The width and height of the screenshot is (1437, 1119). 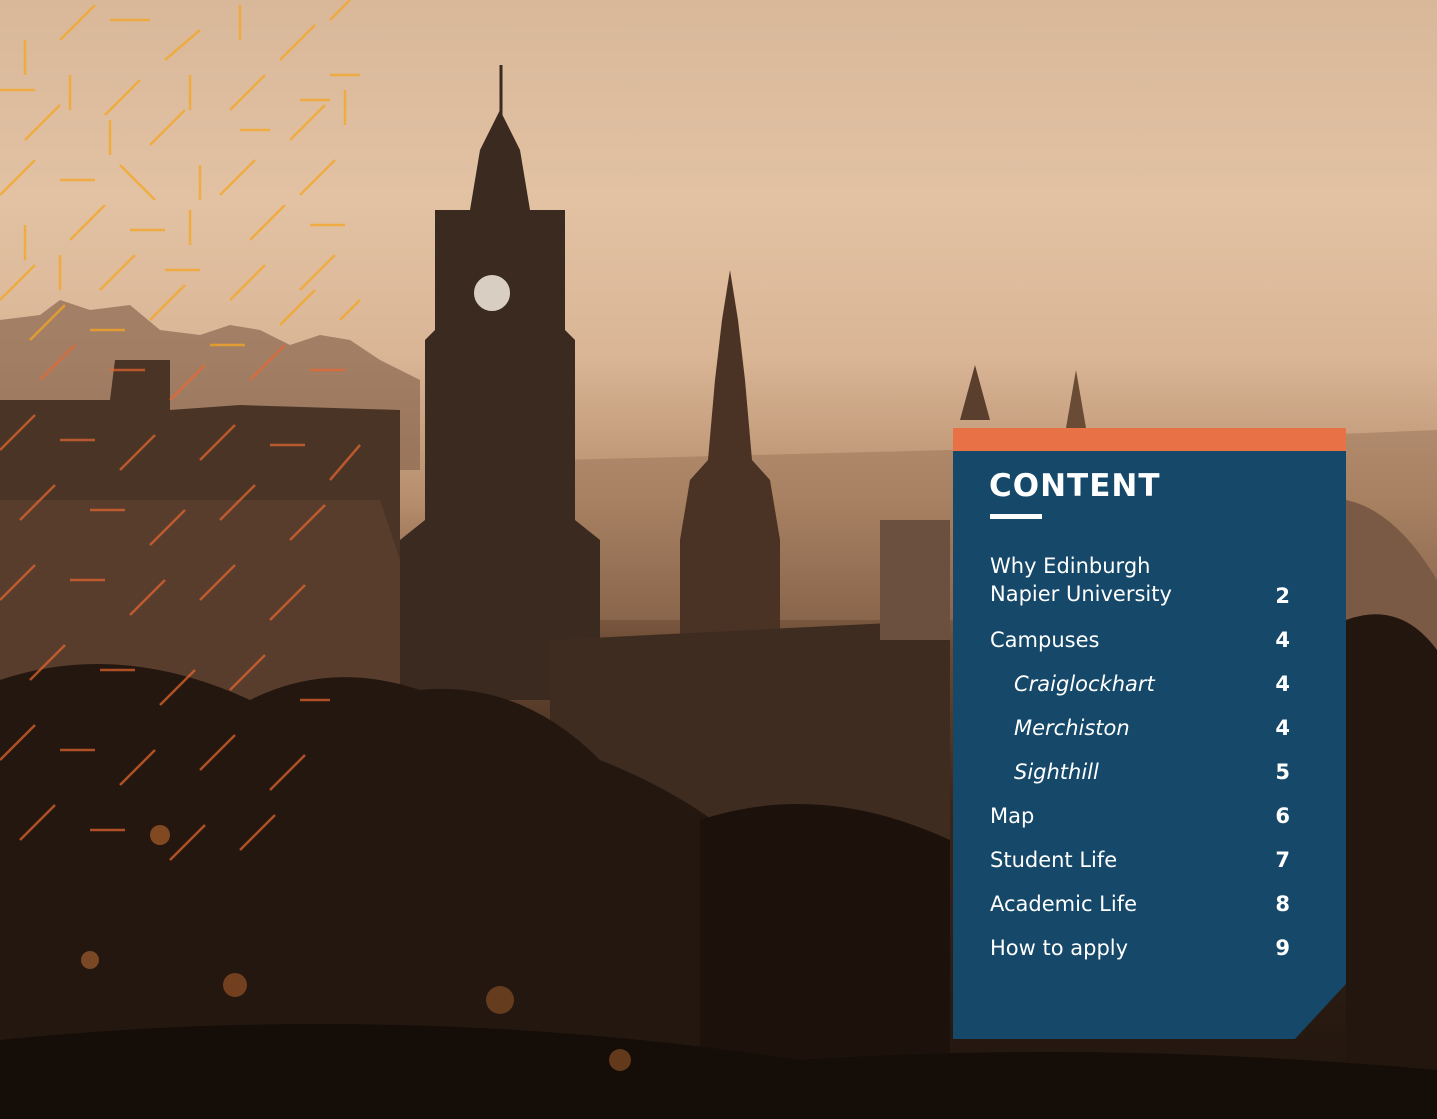 What do you see at coordinates (1141, 816) in the screenshot?
I see `toc-item-map: Map 6` at bounding box center [1141, 816].